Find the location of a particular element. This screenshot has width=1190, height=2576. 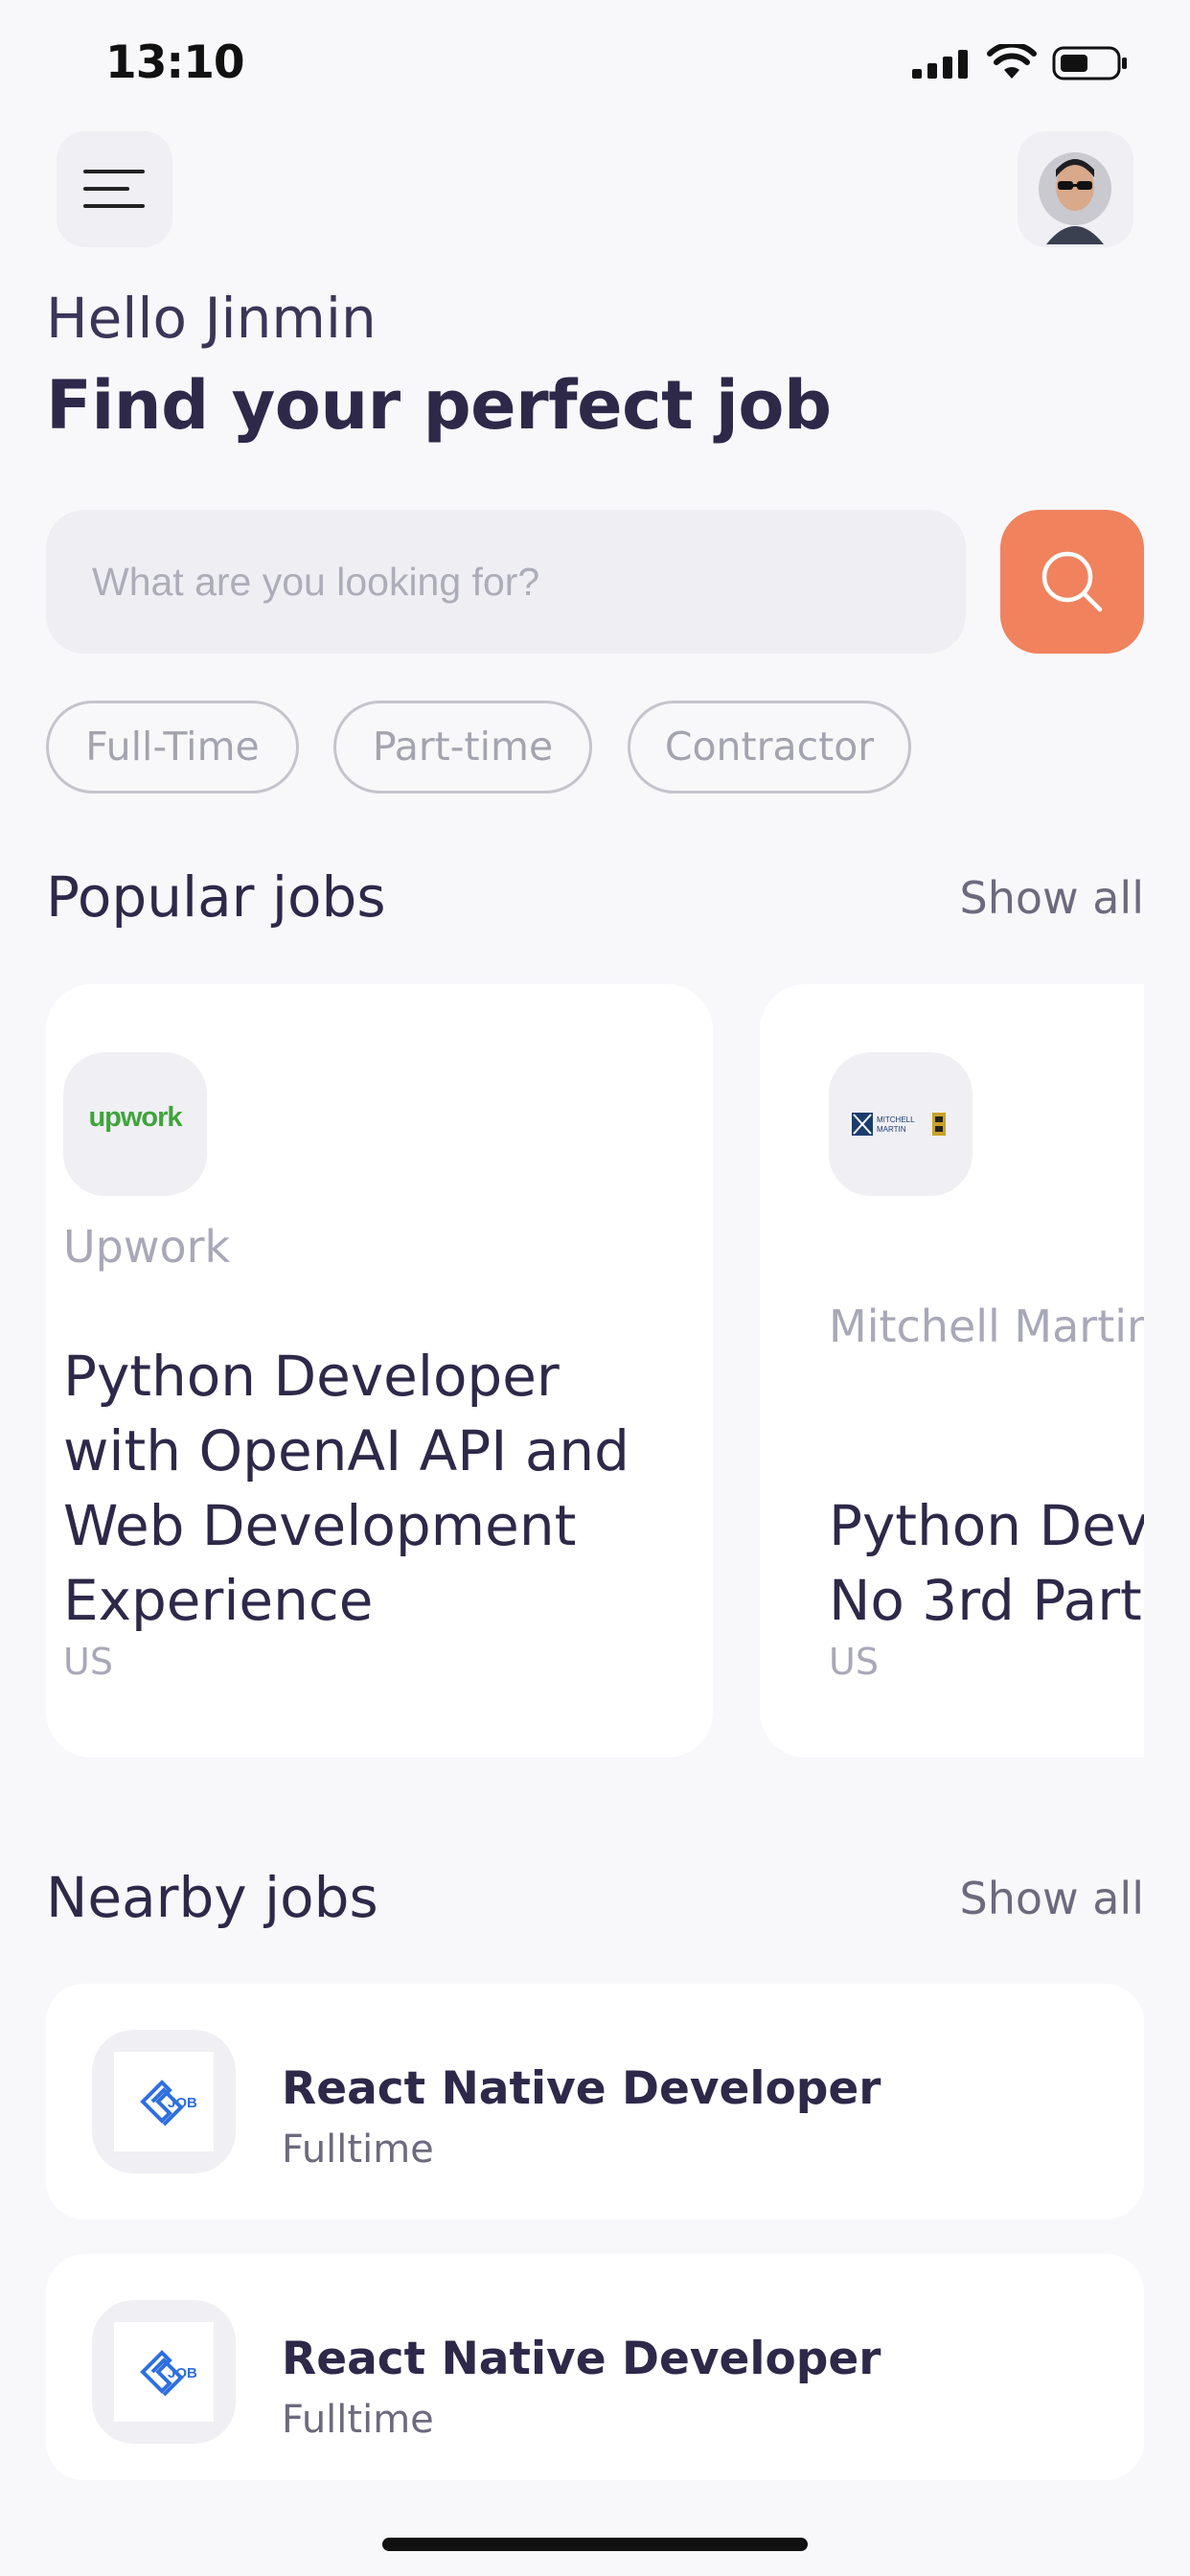

mitchell-martin-logo: MITCHELL MARTIN is located at coordinates (899, 1124).